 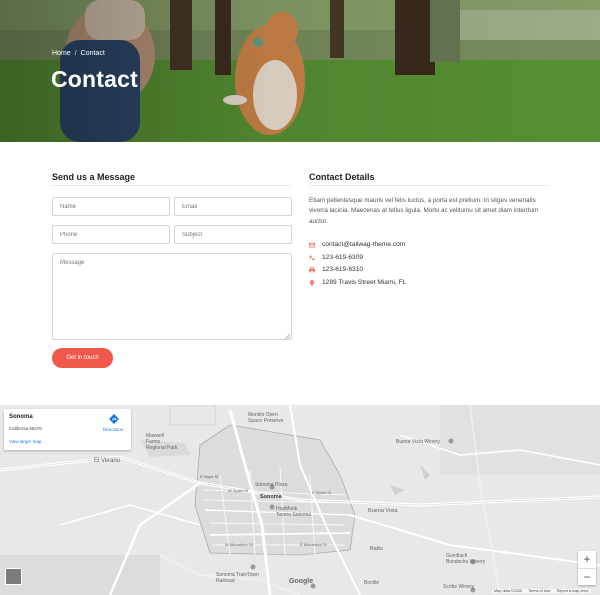 What do you see at coordinates (13, 576) in the screenshot?
I see `map-type-thumbnail` at bounding box center [13, 576].